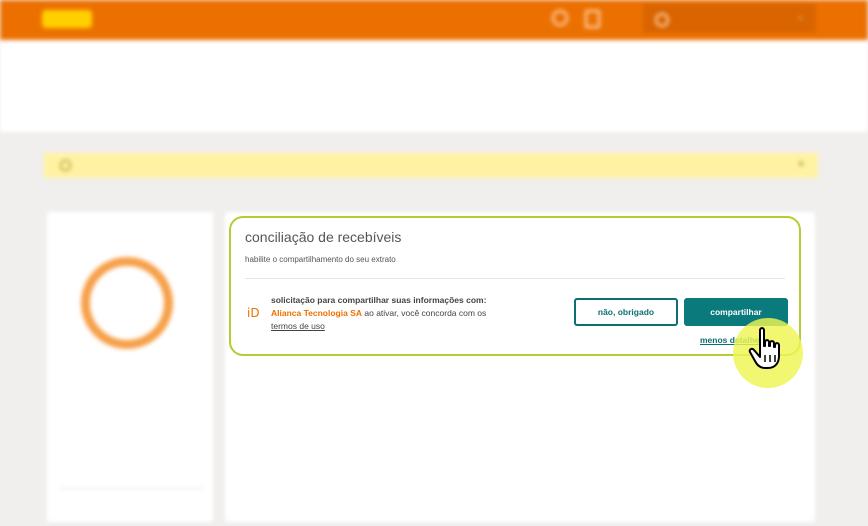 The height and width of the screenshot is (526, 868). Describe the element at coordinates (800, 16) in the screenshot. I see `chevron-down-icon: ⌄` at that location.